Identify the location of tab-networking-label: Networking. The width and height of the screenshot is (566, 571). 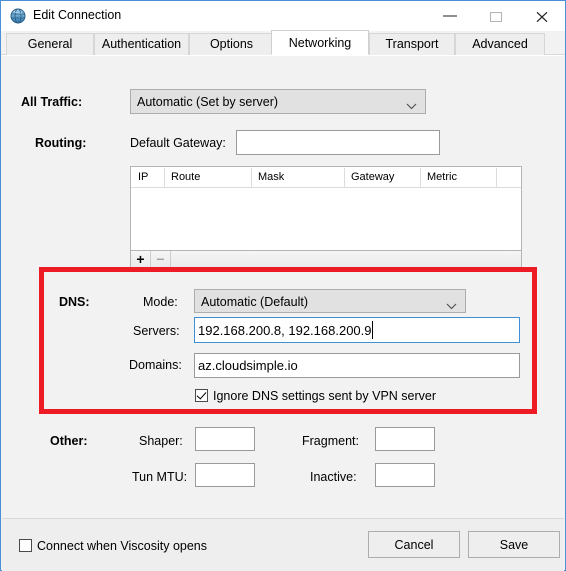
(320, 43).